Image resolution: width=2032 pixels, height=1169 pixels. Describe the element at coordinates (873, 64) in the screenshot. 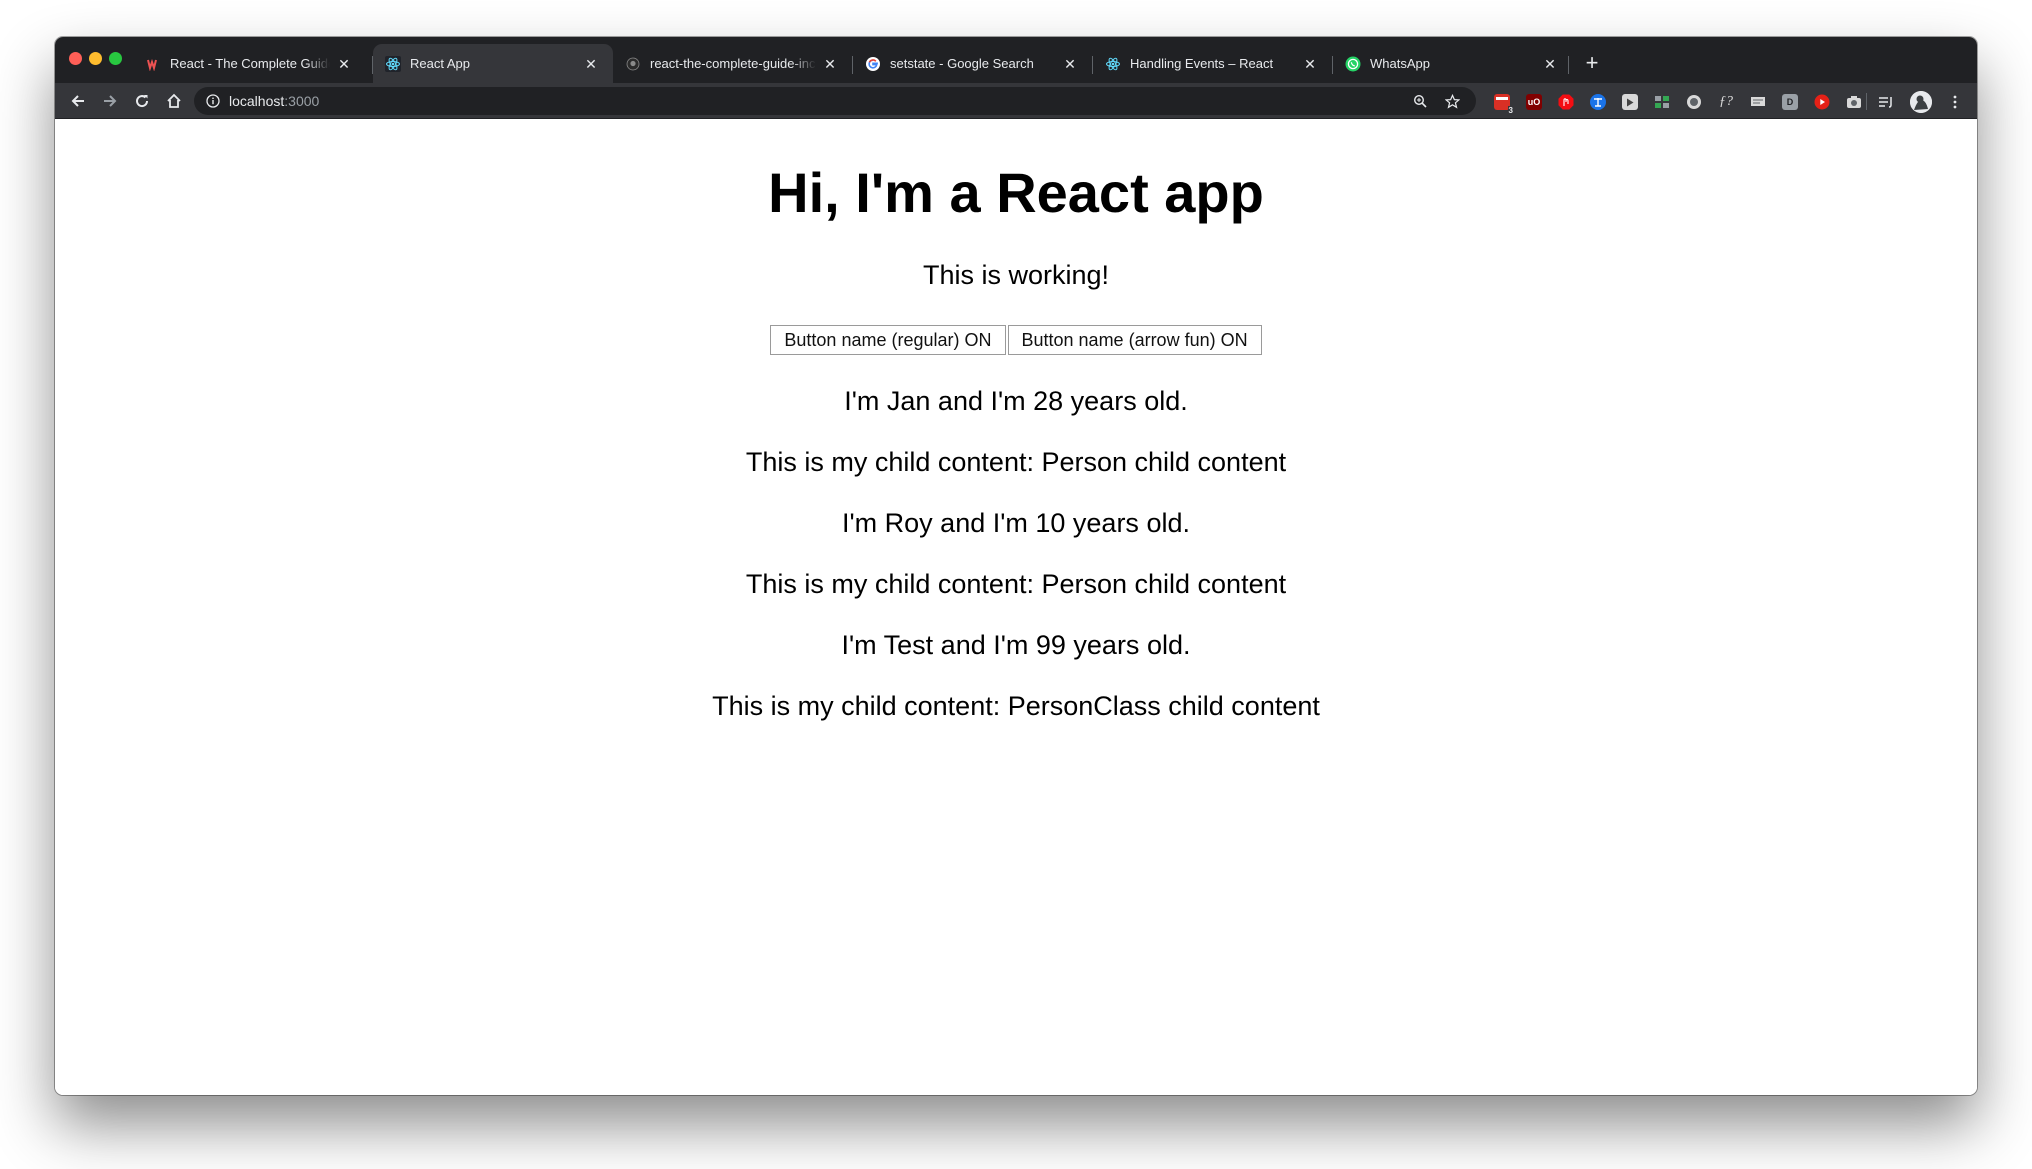

I see `google-icon` at that location.